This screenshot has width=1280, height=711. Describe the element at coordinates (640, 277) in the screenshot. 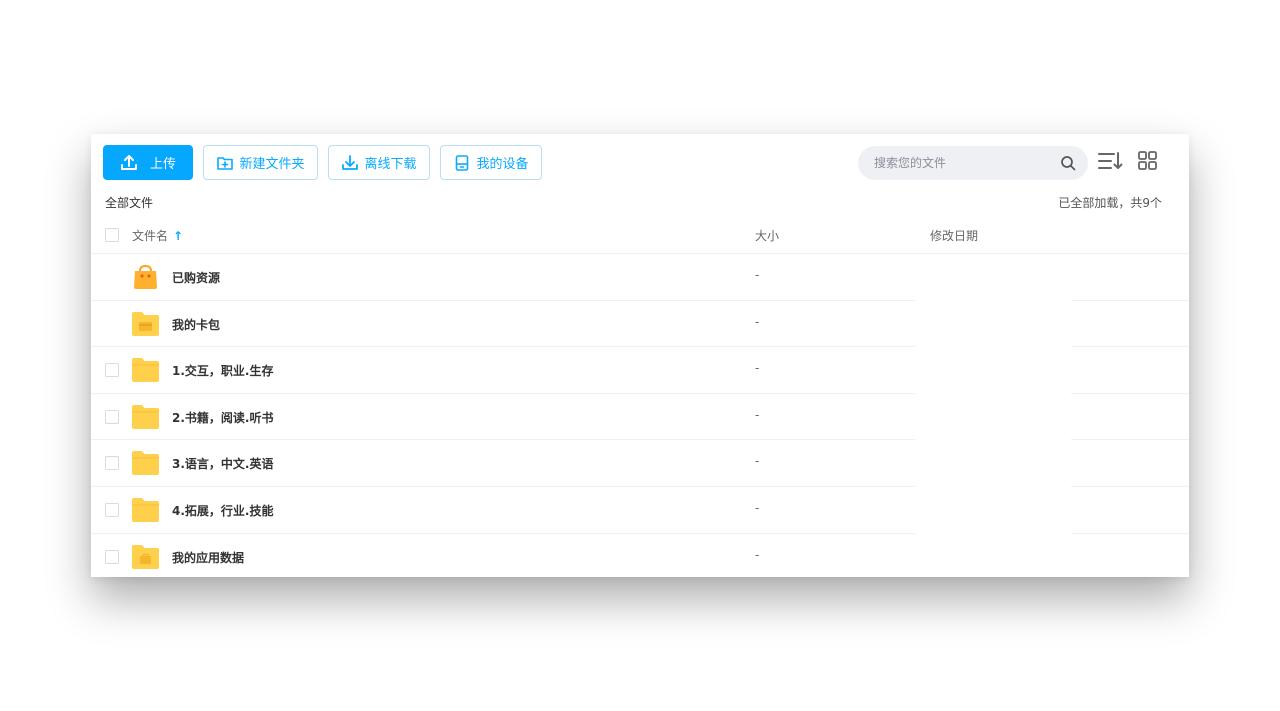

I see `table-row: 已购资源 -` at that location.